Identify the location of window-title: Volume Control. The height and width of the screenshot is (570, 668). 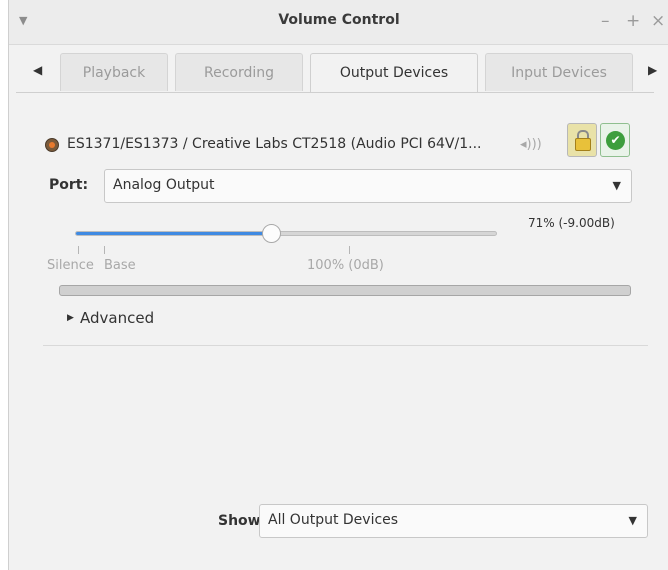
(339, 20).